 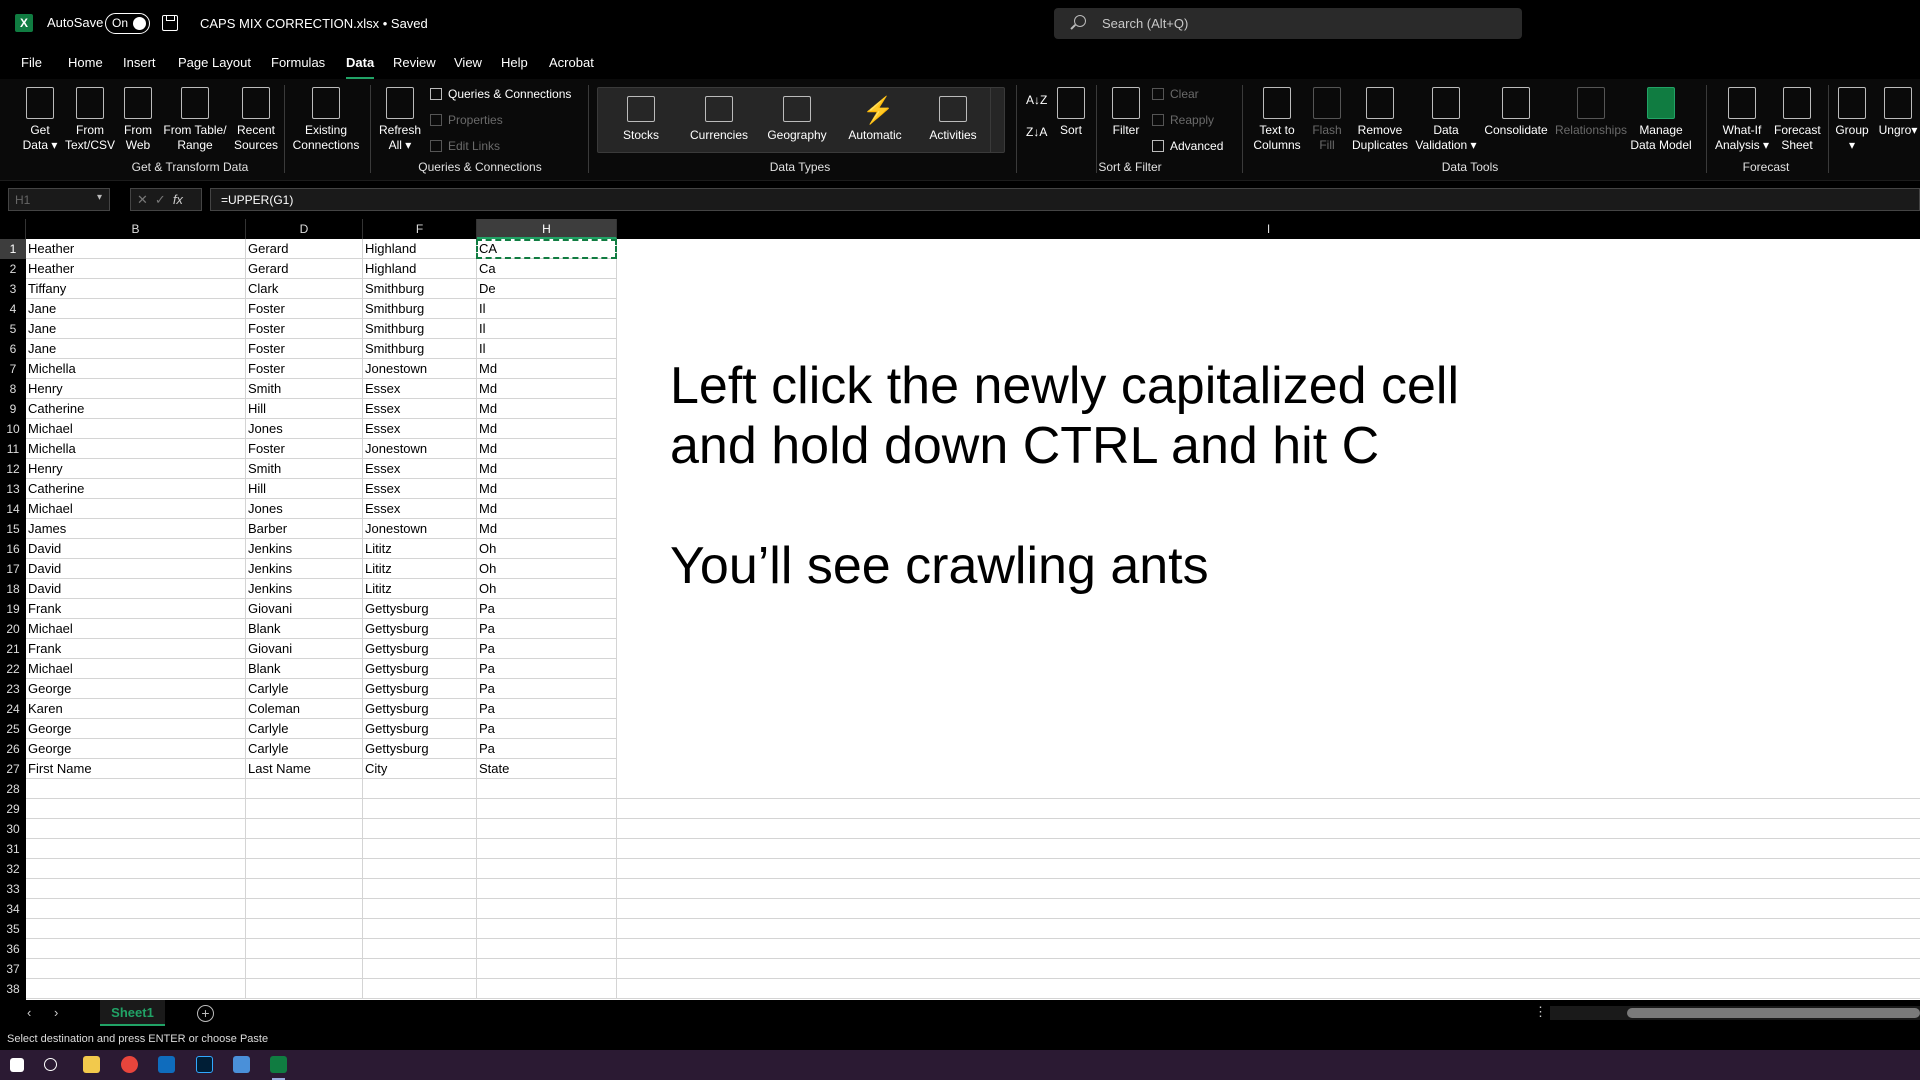 What do you see at coordinates (420, 769) in the screenshot?
I see `table-cell: City` at bounding box center [420, 769].